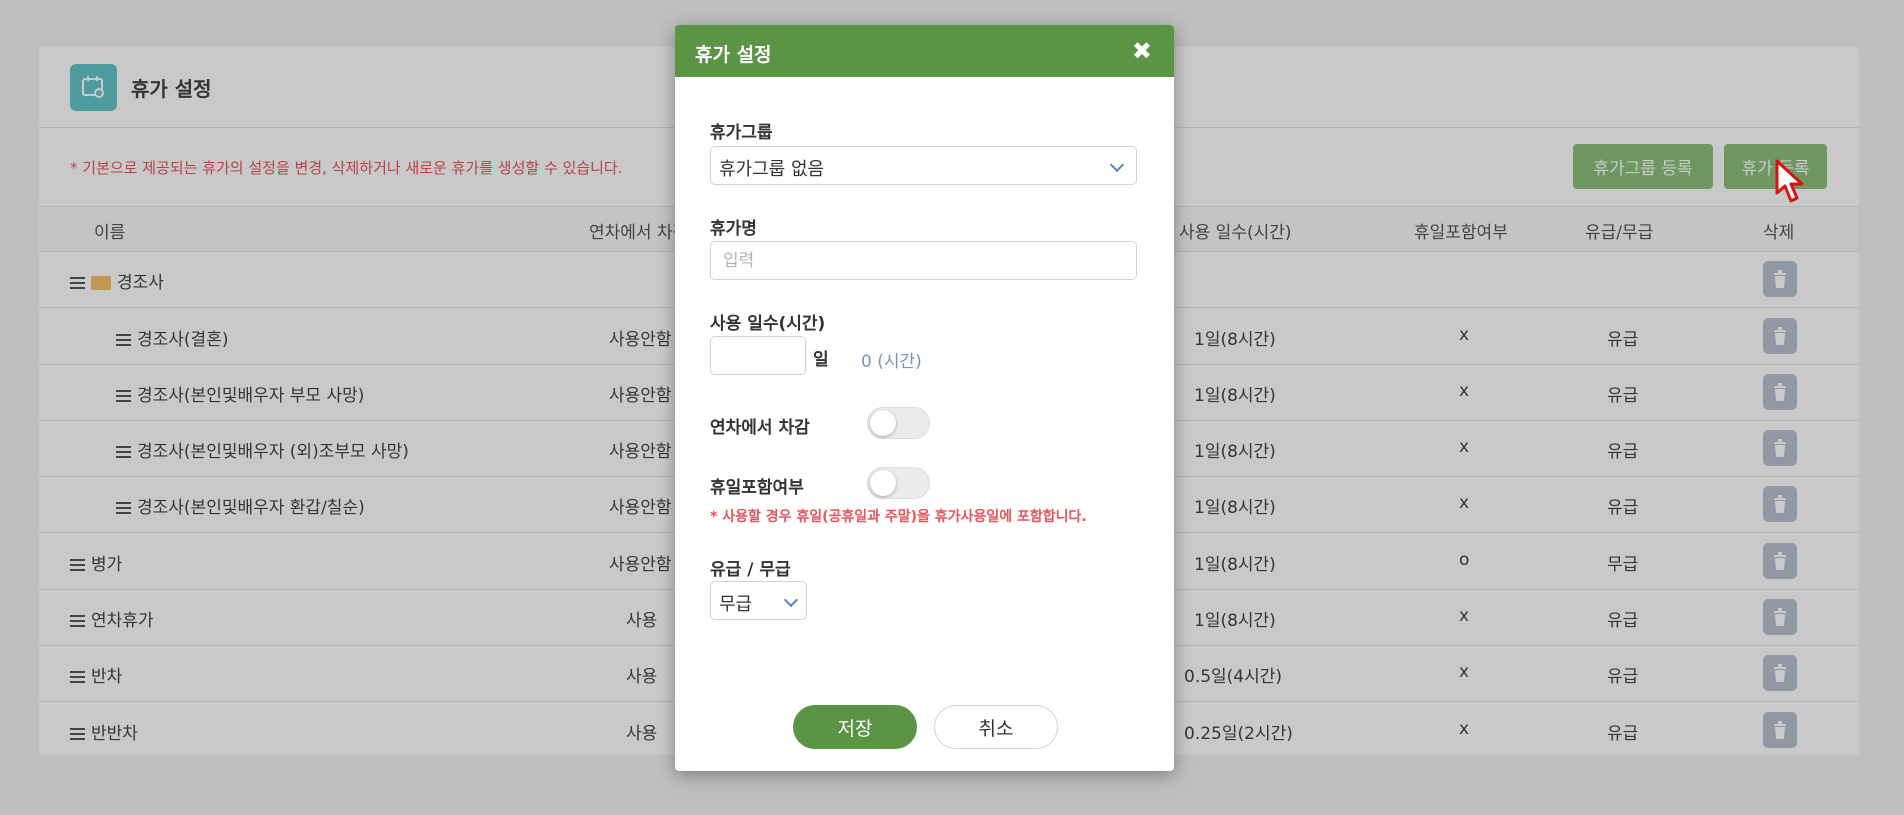 The width and height of the screenshot is (1904, 815). Describe the element at coordinates (996, 727) in the screenshot. I see `cancel-button: 취소` at that location.